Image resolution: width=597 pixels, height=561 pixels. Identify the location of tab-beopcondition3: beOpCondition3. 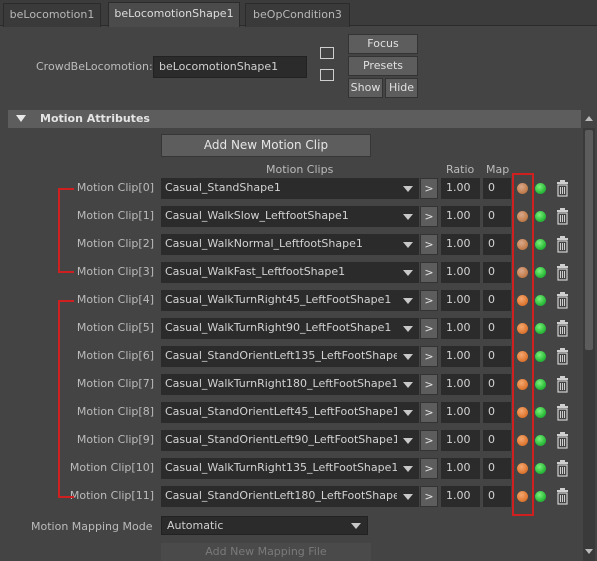
(297, 15).